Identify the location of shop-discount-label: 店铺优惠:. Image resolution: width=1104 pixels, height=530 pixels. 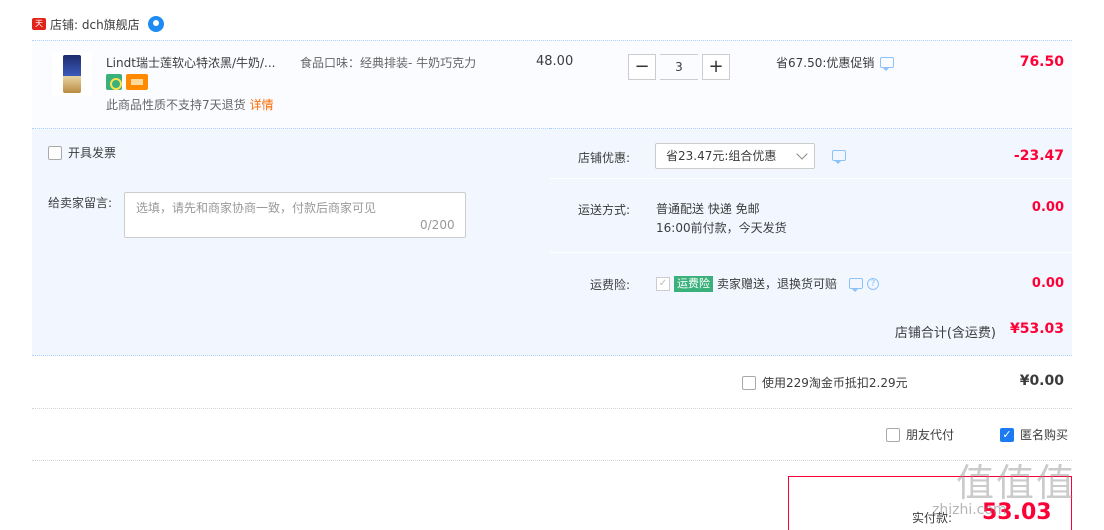
(603, 158).